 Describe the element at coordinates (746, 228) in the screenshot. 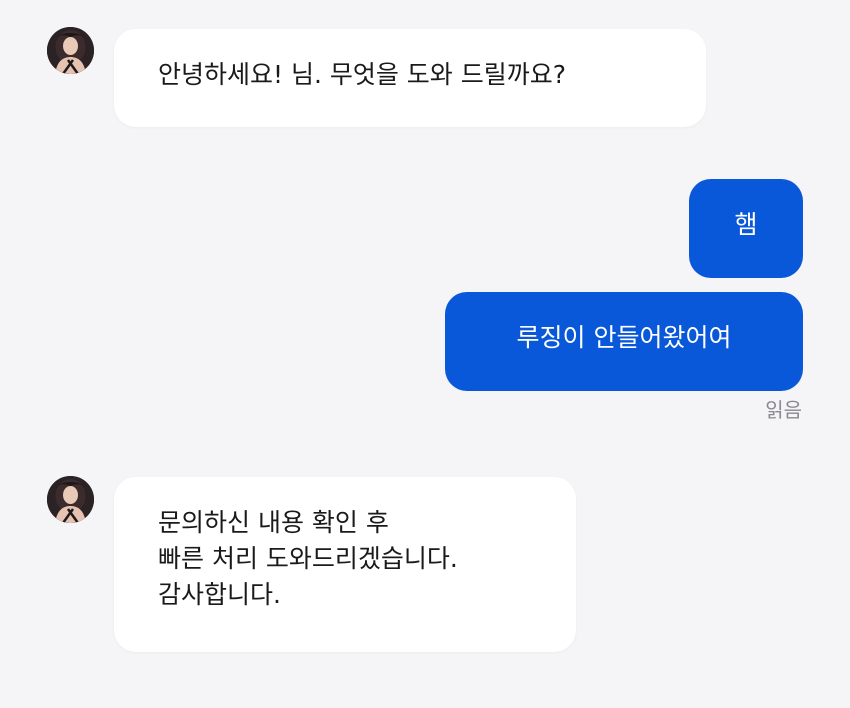

I see `user-message-bubble: 햄` at that location.